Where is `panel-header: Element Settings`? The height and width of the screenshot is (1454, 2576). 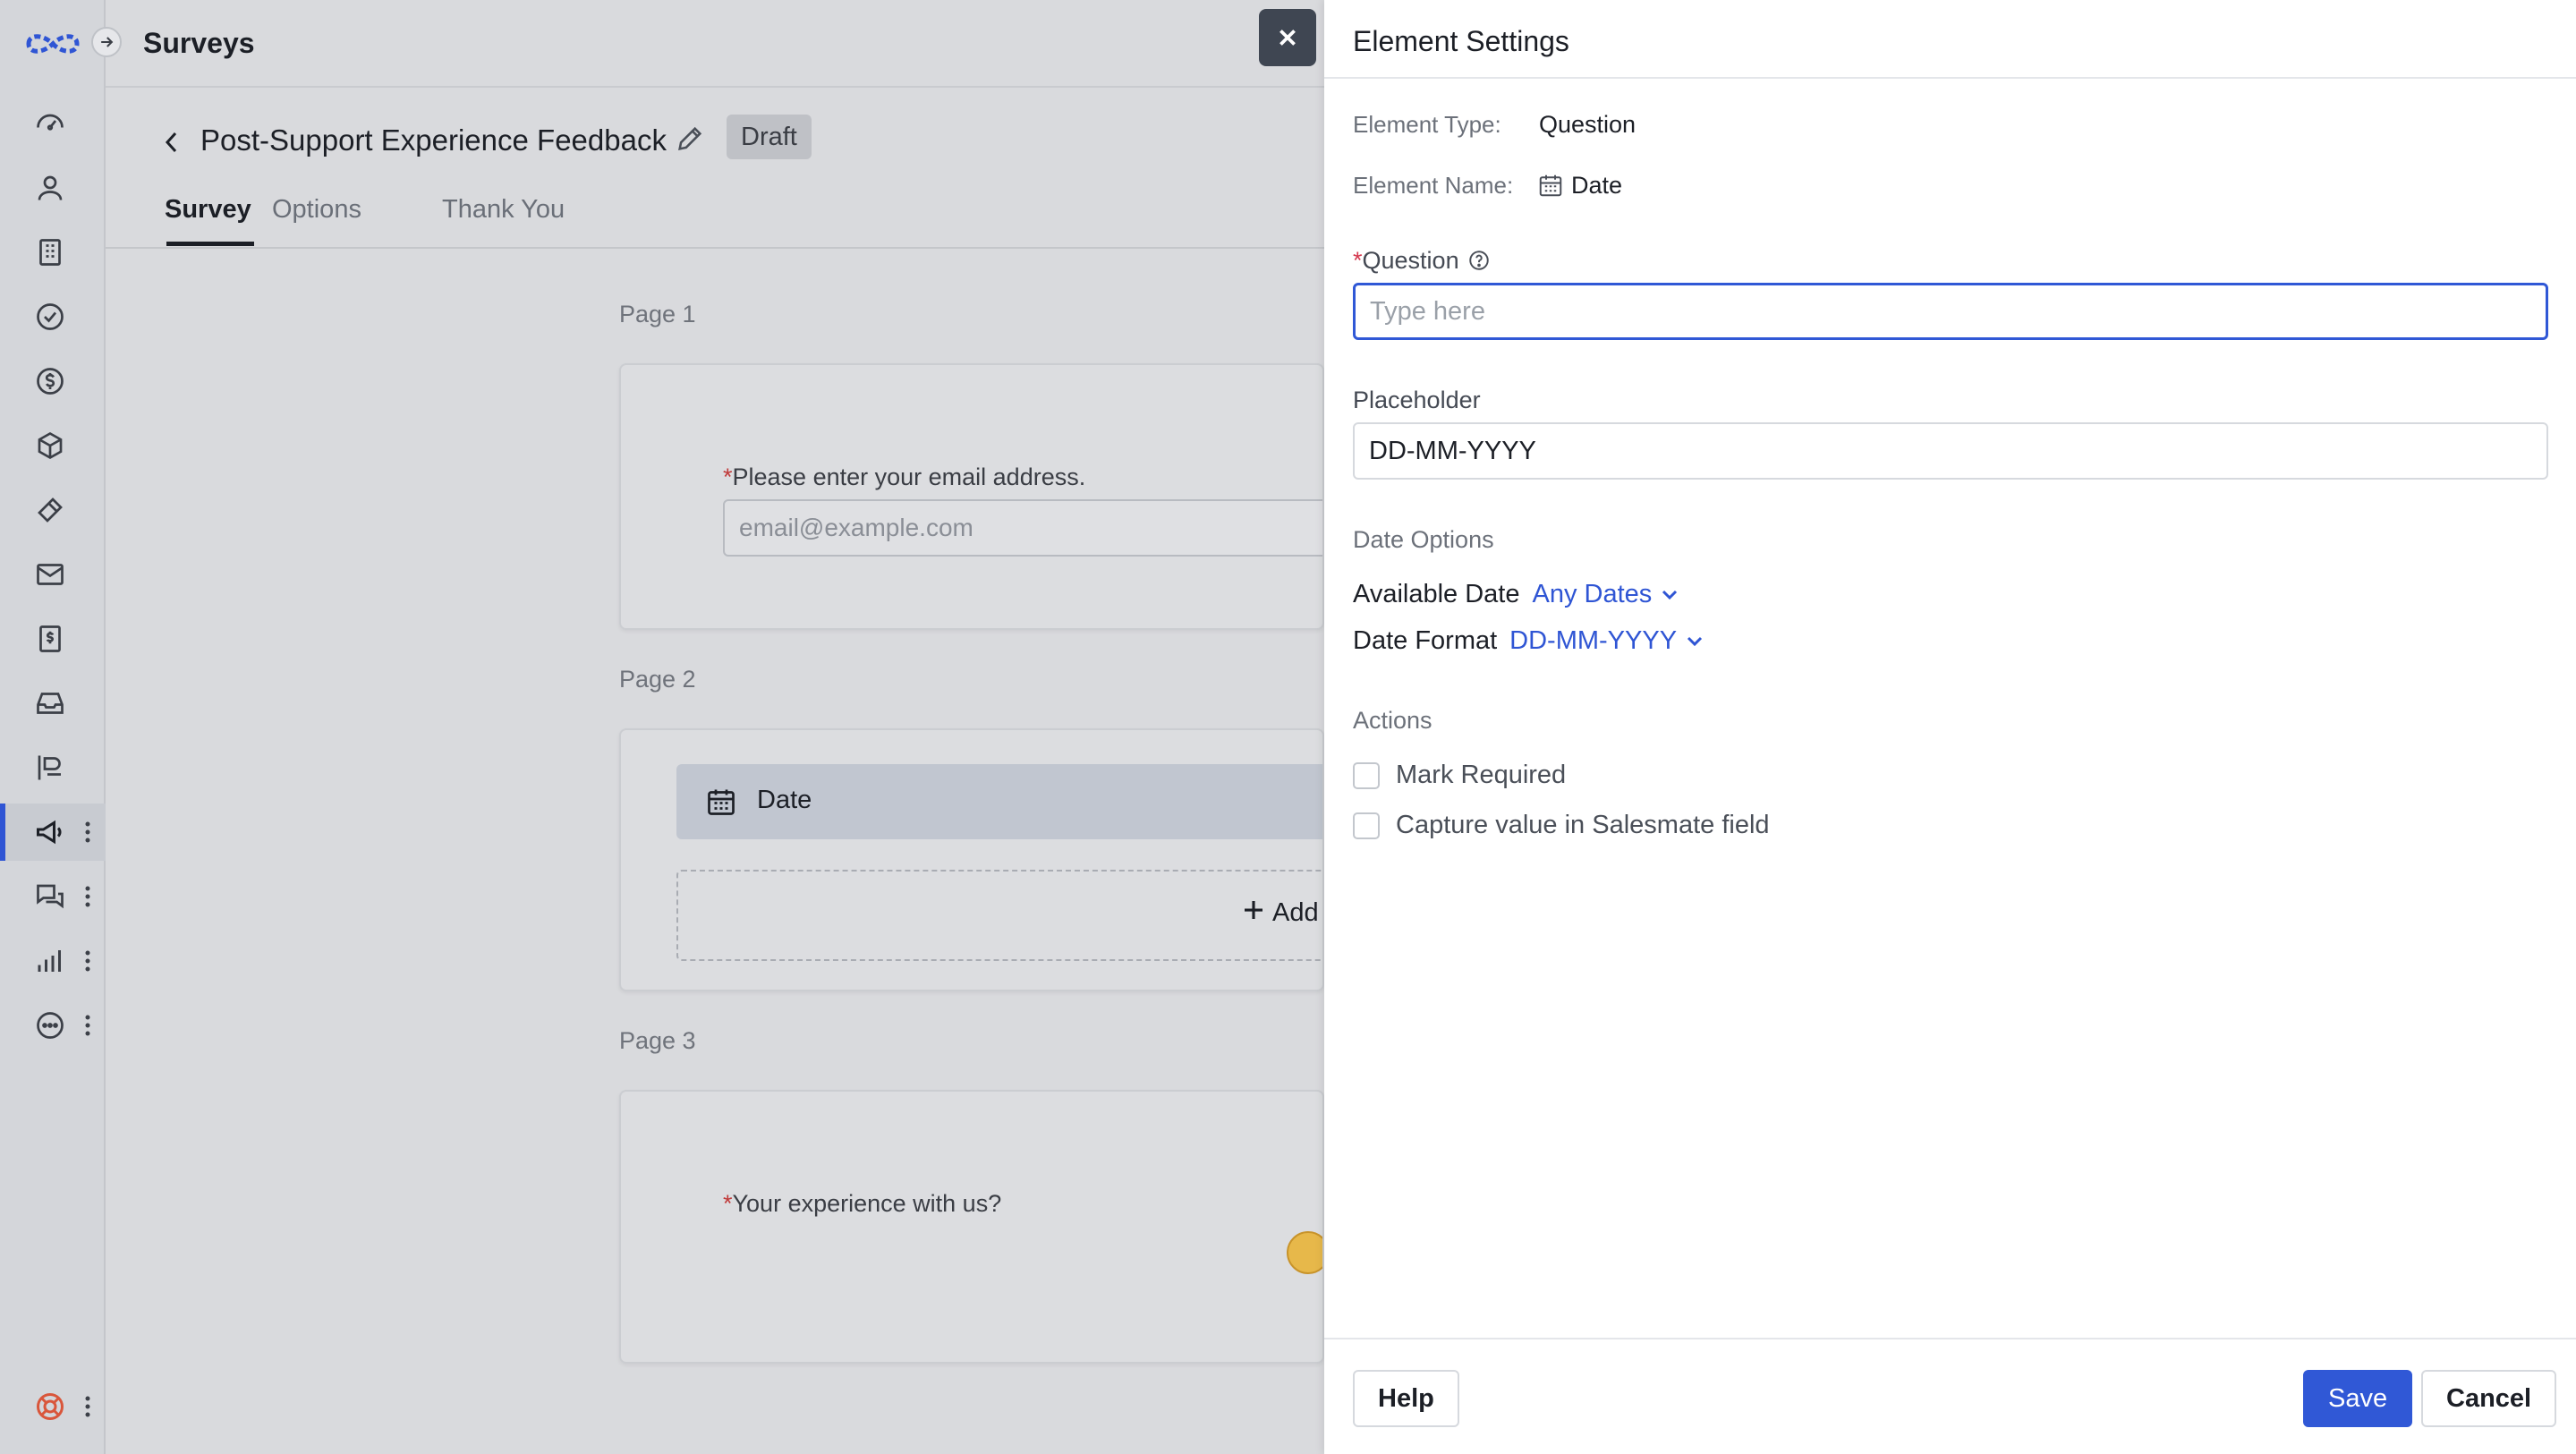
panel-header: Element Settings is located at coordinates (1950, 40).